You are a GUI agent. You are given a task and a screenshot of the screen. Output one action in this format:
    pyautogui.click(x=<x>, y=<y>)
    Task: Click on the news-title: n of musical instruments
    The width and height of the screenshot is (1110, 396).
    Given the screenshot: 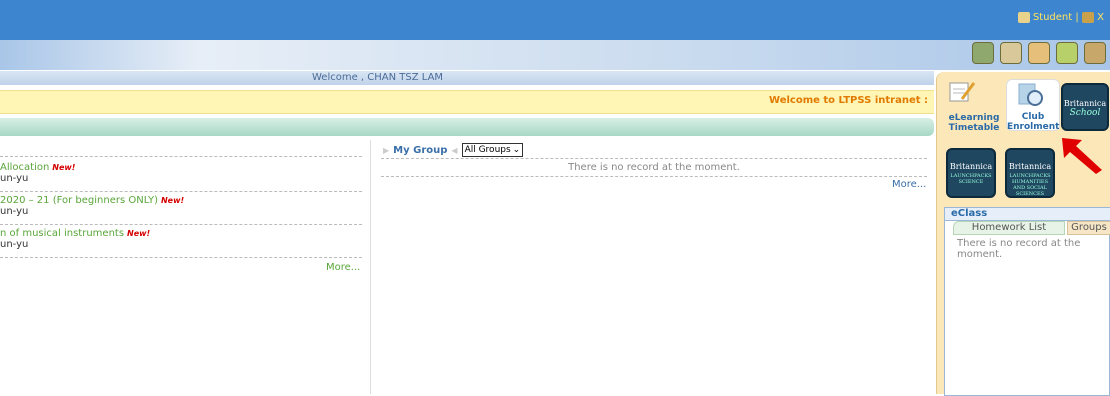 What is the action you would take?
    pyautogui.click(x=62, y=233)
    